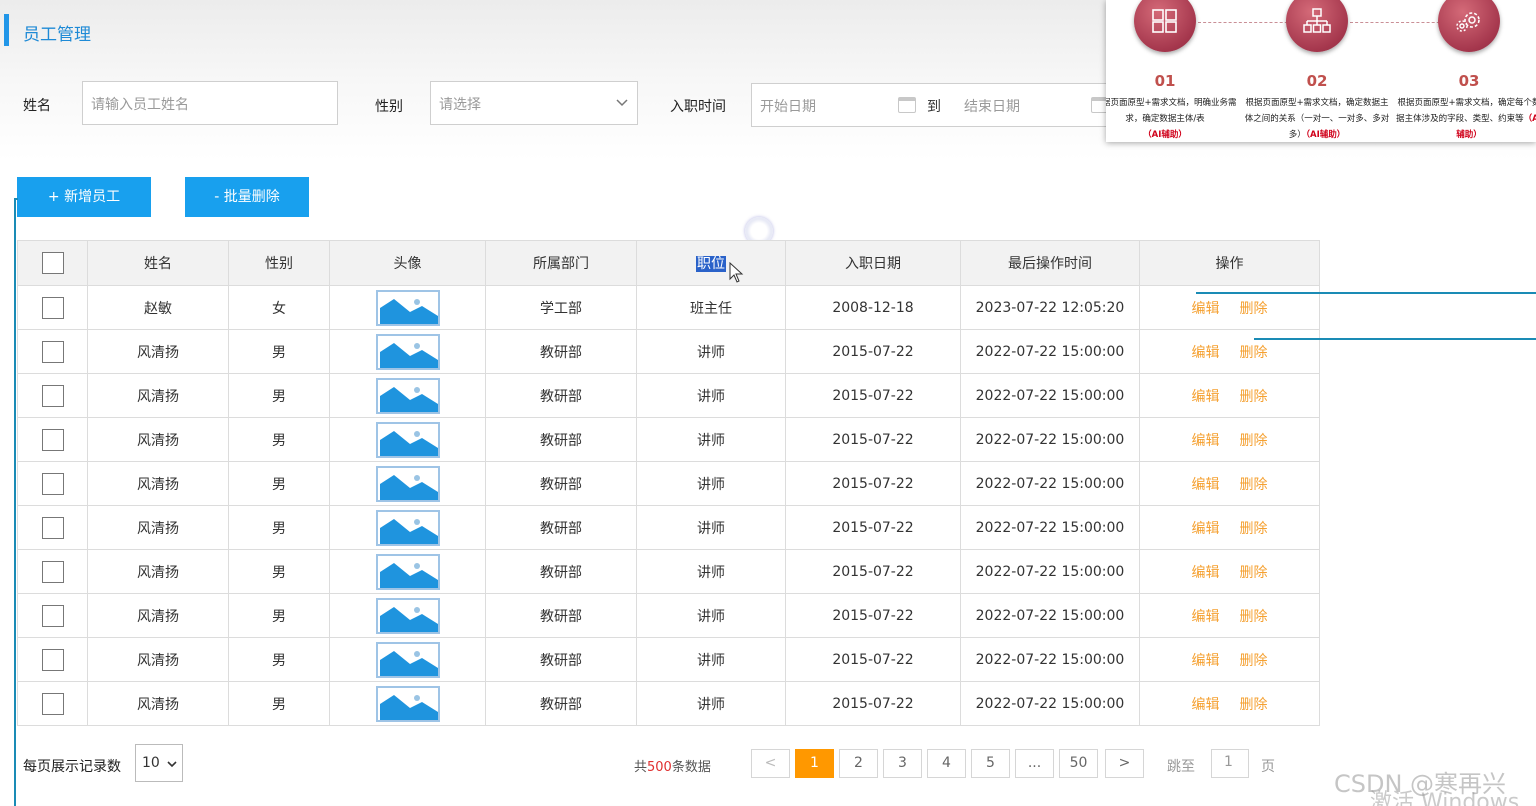 The image size is (1536, 806). Describe the element at coordinates (902, 763) in the screenshot. I see `page-button-3: 3` at that location.